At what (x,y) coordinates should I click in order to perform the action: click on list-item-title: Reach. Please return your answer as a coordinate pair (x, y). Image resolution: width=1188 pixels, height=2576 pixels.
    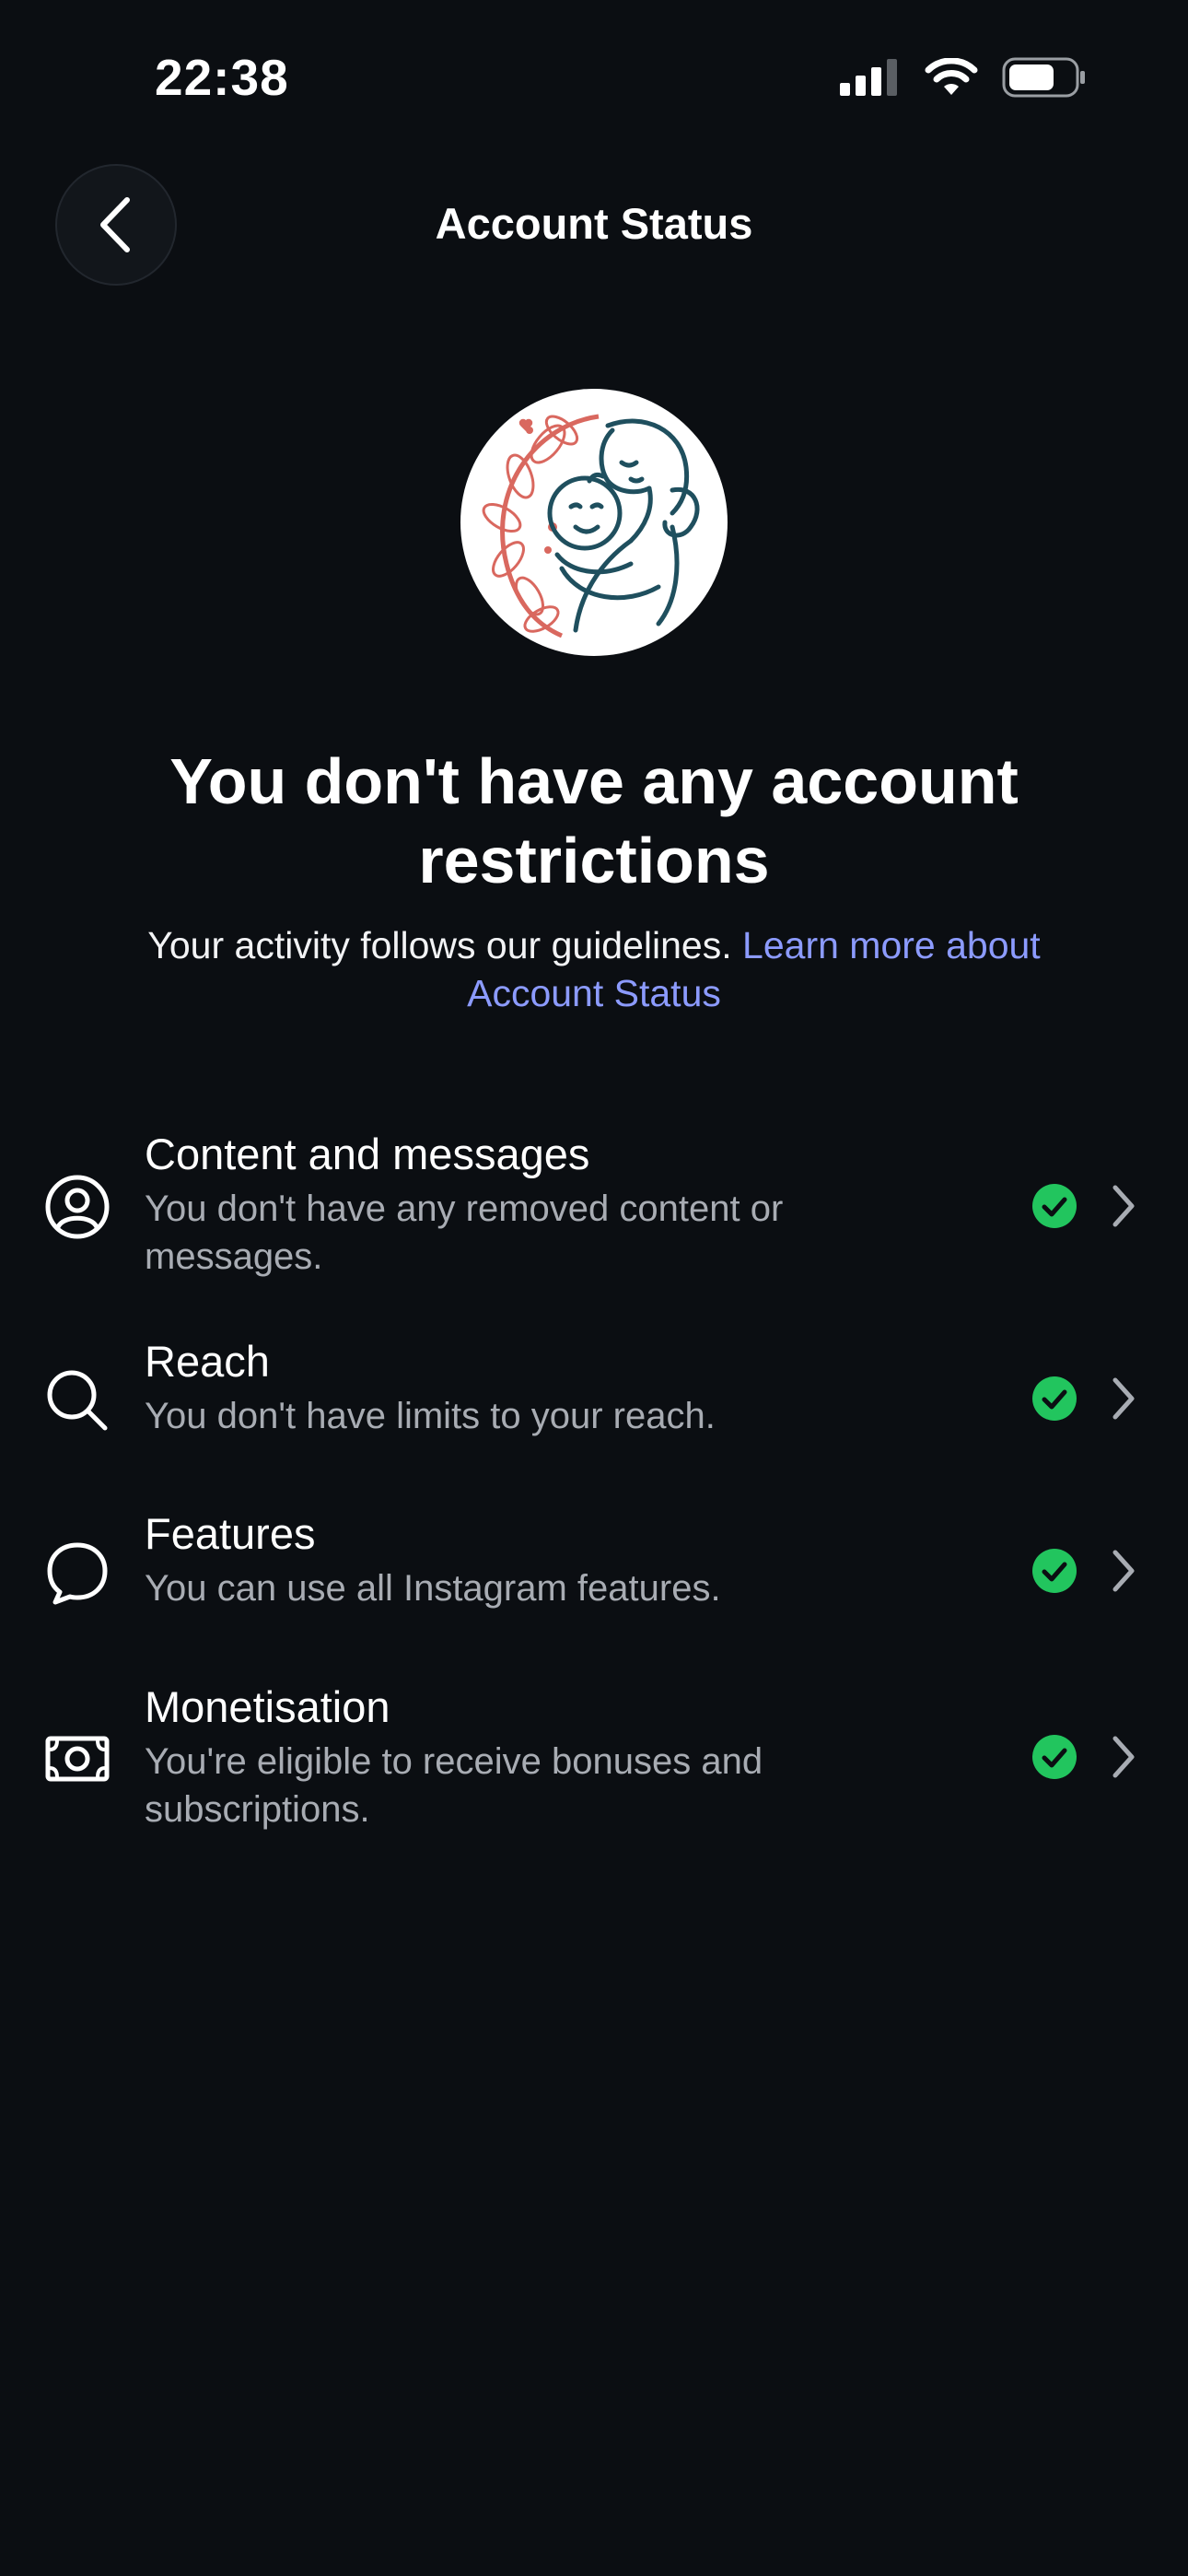
    Looking at the image, I should click on (207, 1361).